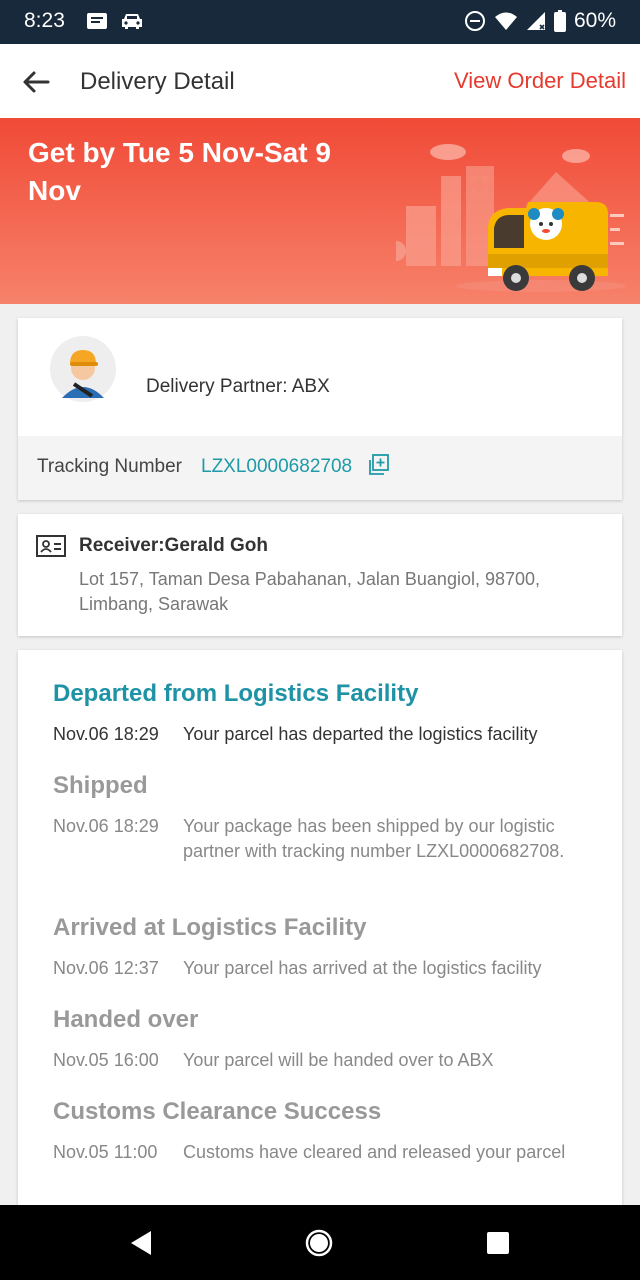 The image size is (640, 1280). I want to click on event-title: Customs Clearance Success, so click(217, 1111).